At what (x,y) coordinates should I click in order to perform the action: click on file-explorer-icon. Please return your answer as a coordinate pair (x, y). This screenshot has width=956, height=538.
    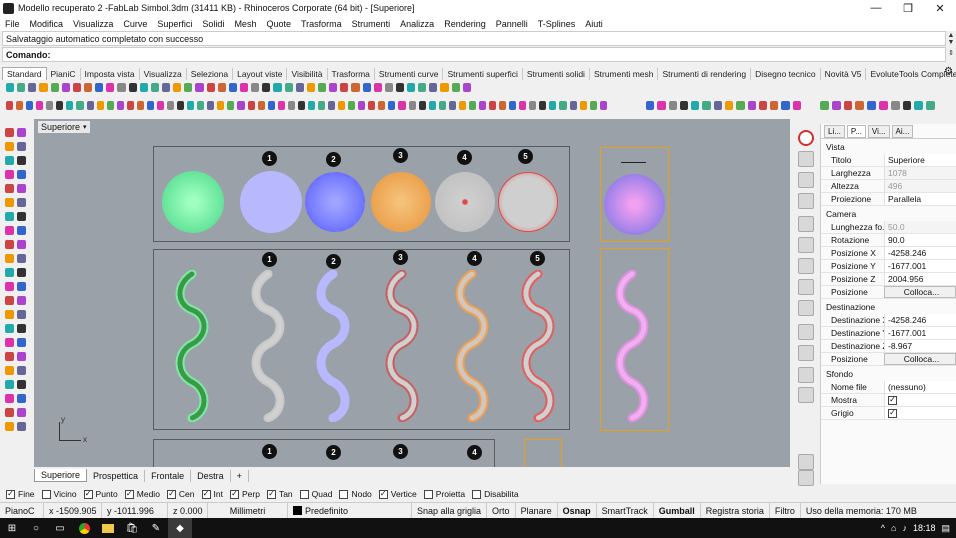
    Looking at the image, I should click on (108, 528).